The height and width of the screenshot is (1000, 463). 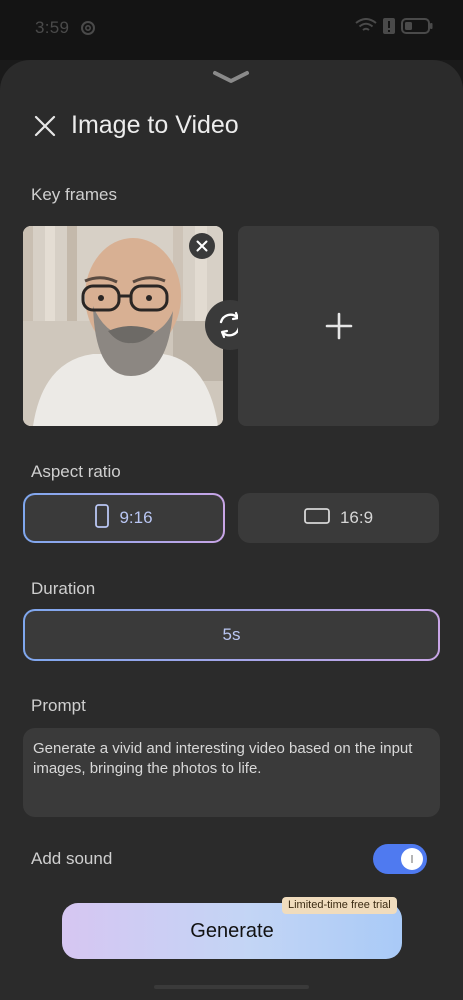 I want to click on status-bar: 3:59, so click(x=231, y=30).